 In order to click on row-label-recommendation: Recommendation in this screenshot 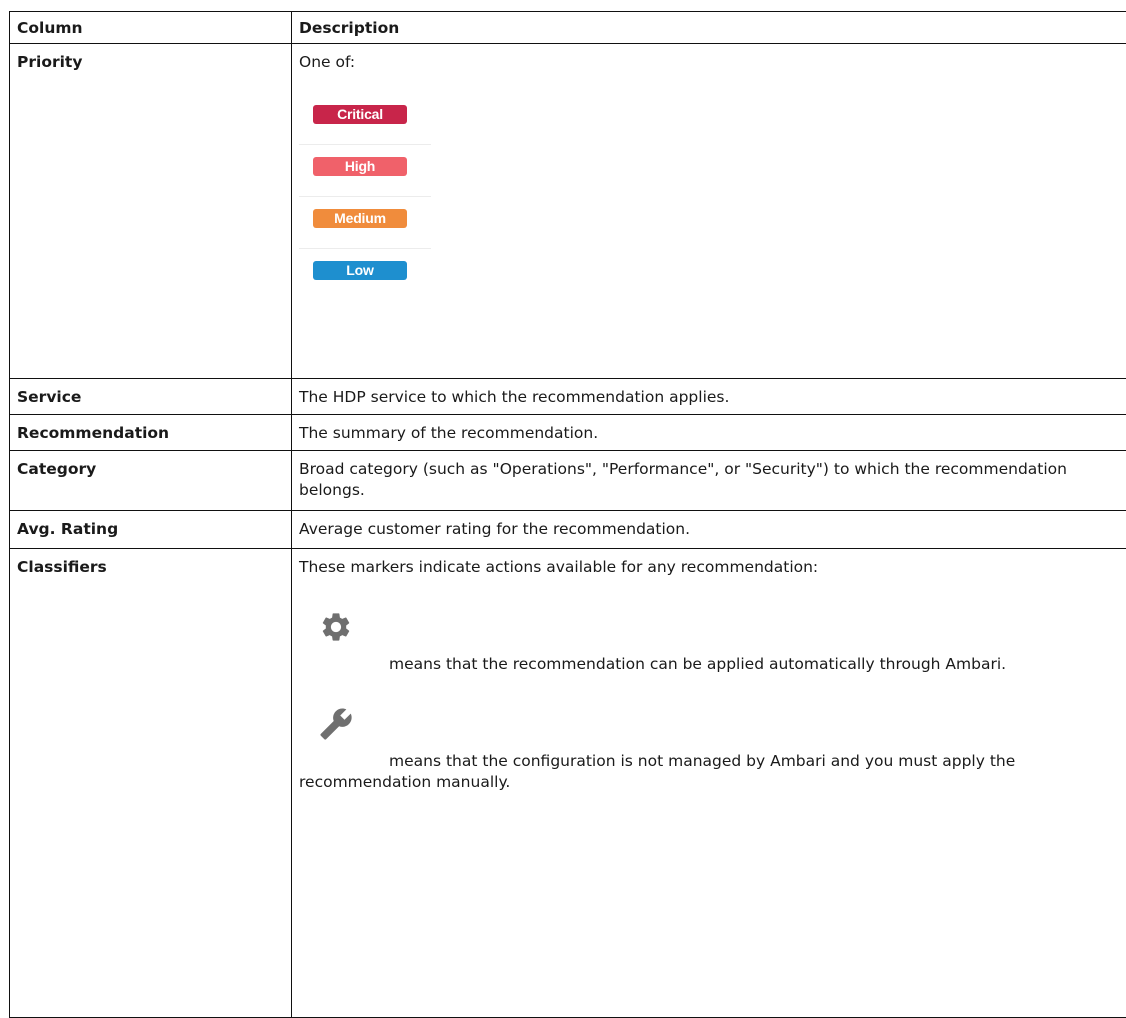, I will do `click(151, 433)`.